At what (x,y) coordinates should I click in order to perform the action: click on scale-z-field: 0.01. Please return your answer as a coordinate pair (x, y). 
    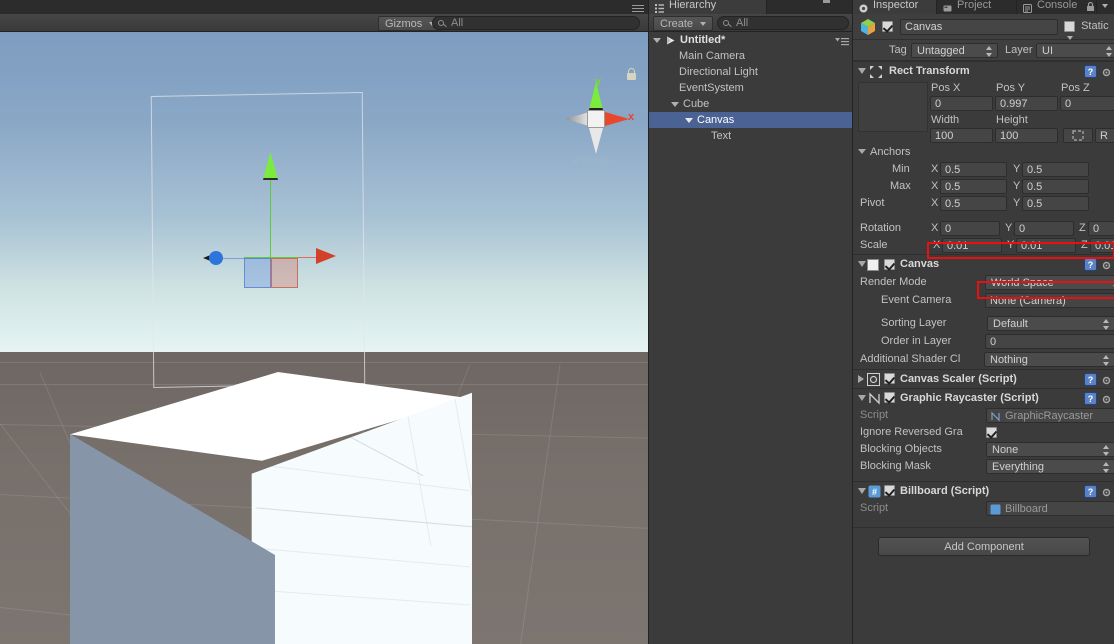
    Looking at the image, I should click on (1102, 245).